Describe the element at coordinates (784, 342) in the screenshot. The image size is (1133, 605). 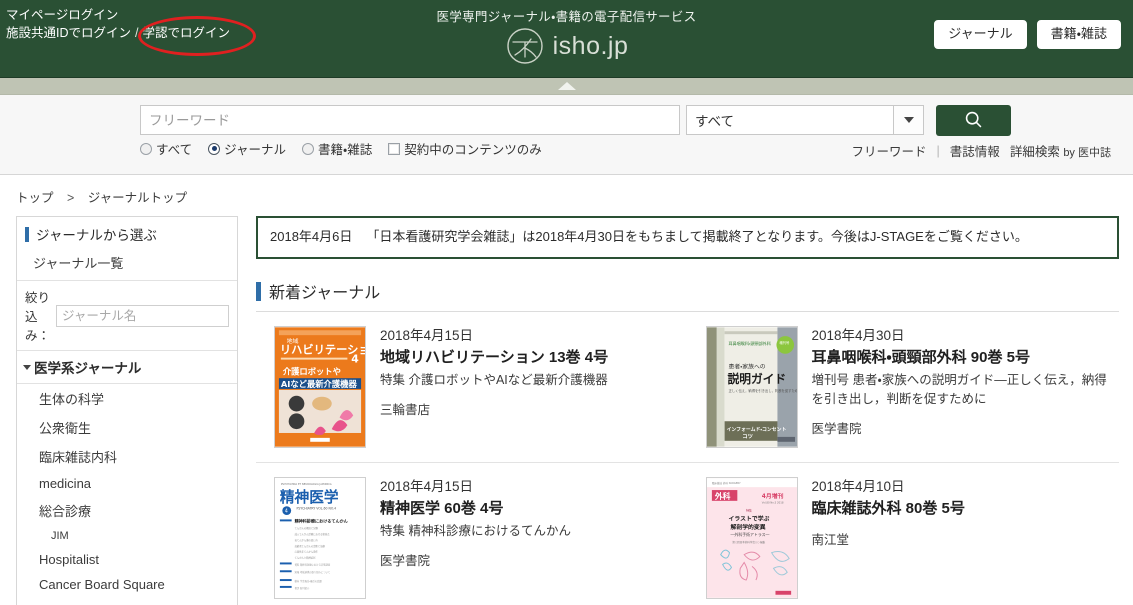
I see `svg-text: 増刊号` at that location.